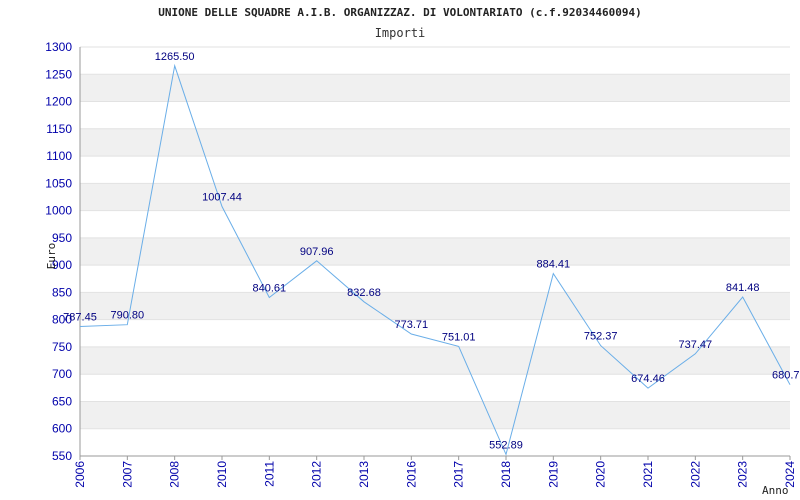 This screenshot has width=800, height=500. I want to click on x-tick-label: 2017, so click(459, 474).